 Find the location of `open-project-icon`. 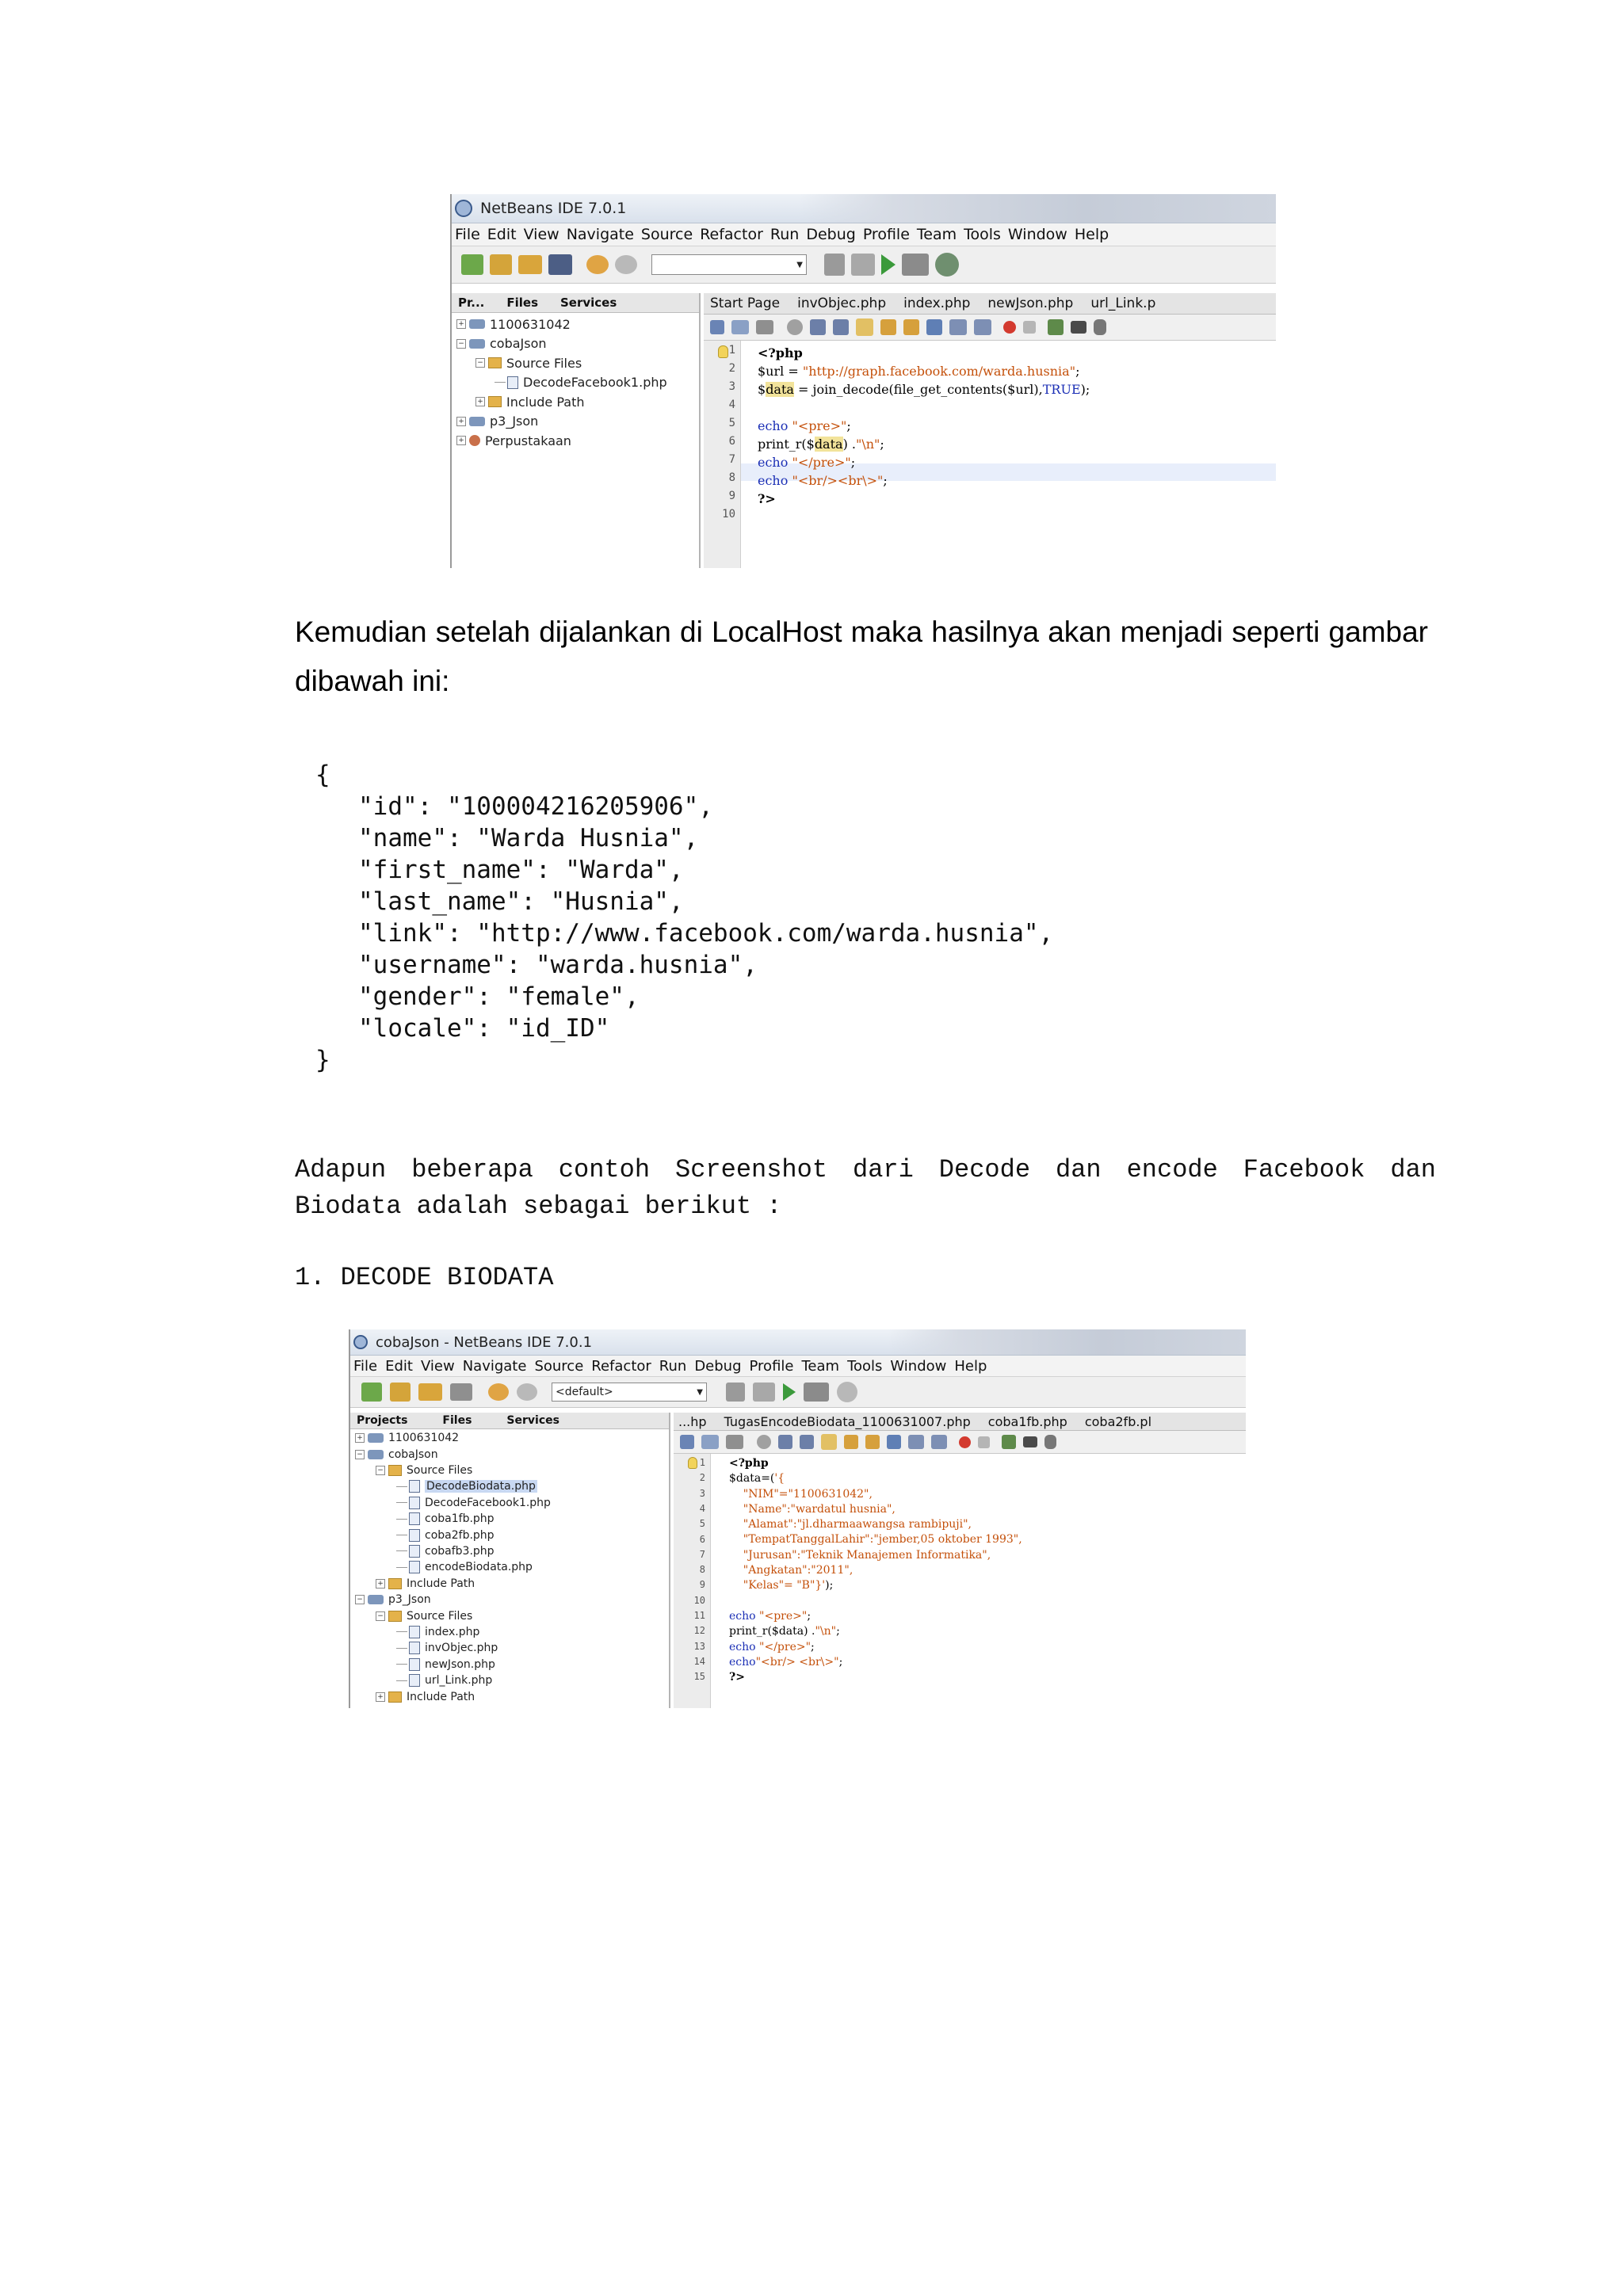

open-project-icon is located at coordinates (530, 264).